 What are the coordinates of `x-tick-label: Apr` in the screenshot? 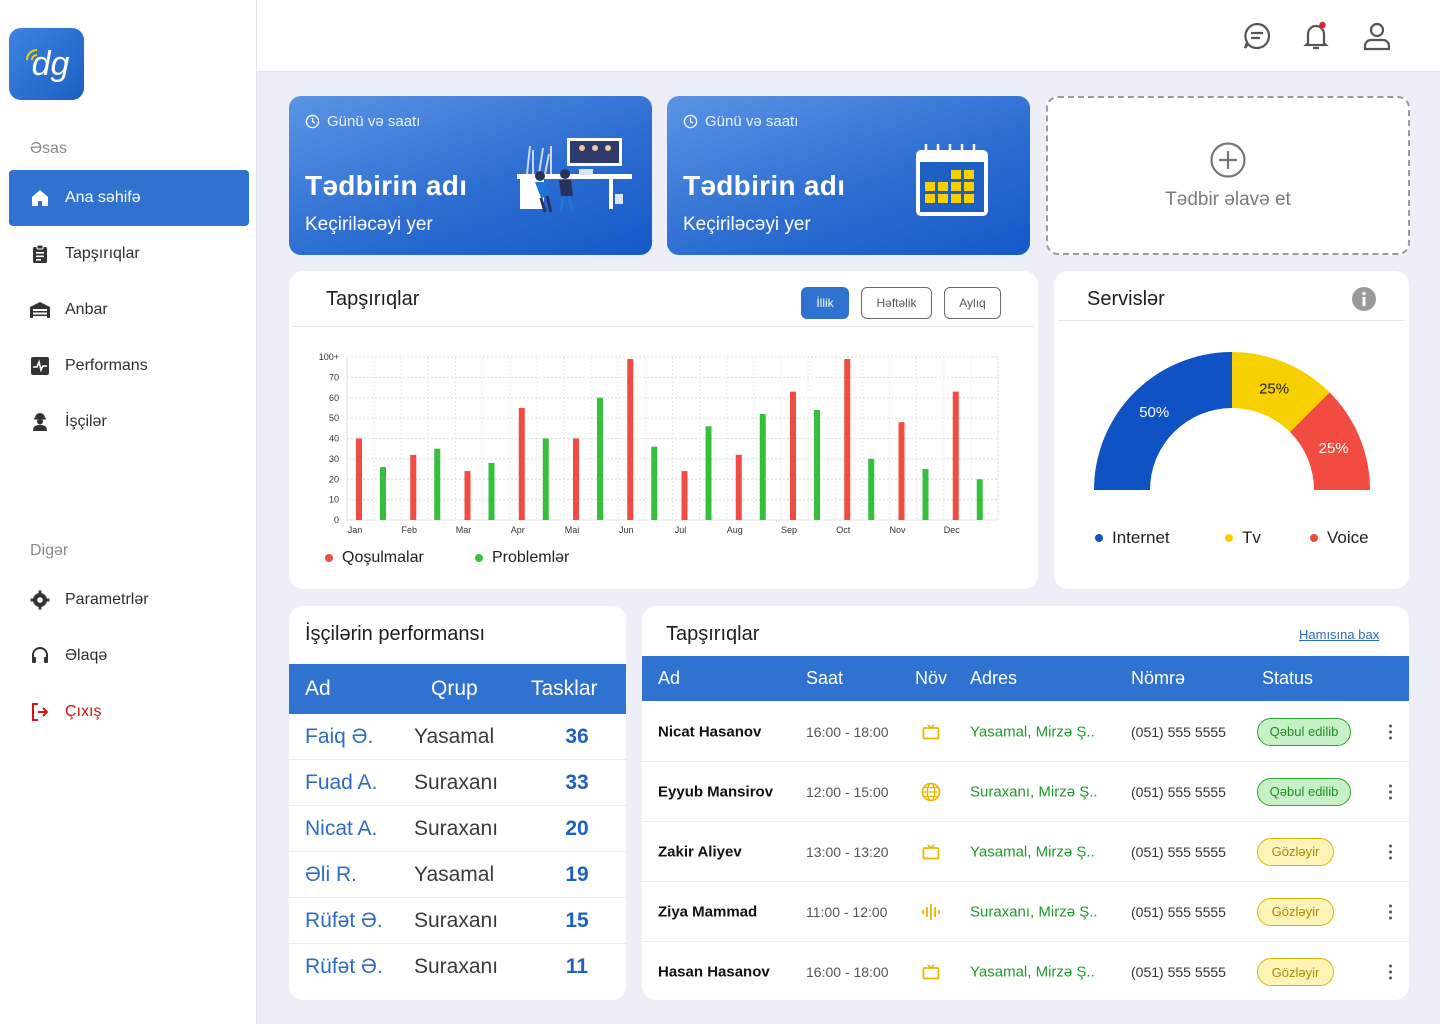 It's located at (518, 530).